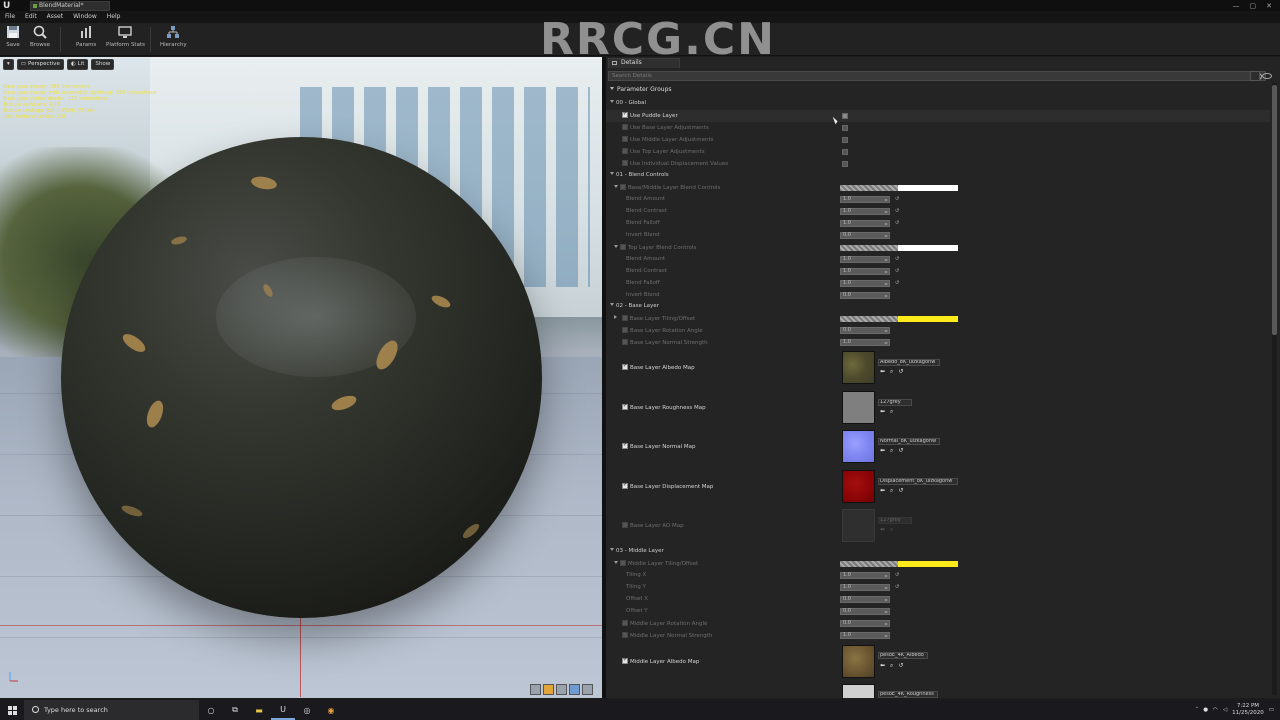  Describe the element at coordinates (937, 76) in the screenshot. I see `search-input: Search Details` at that location.